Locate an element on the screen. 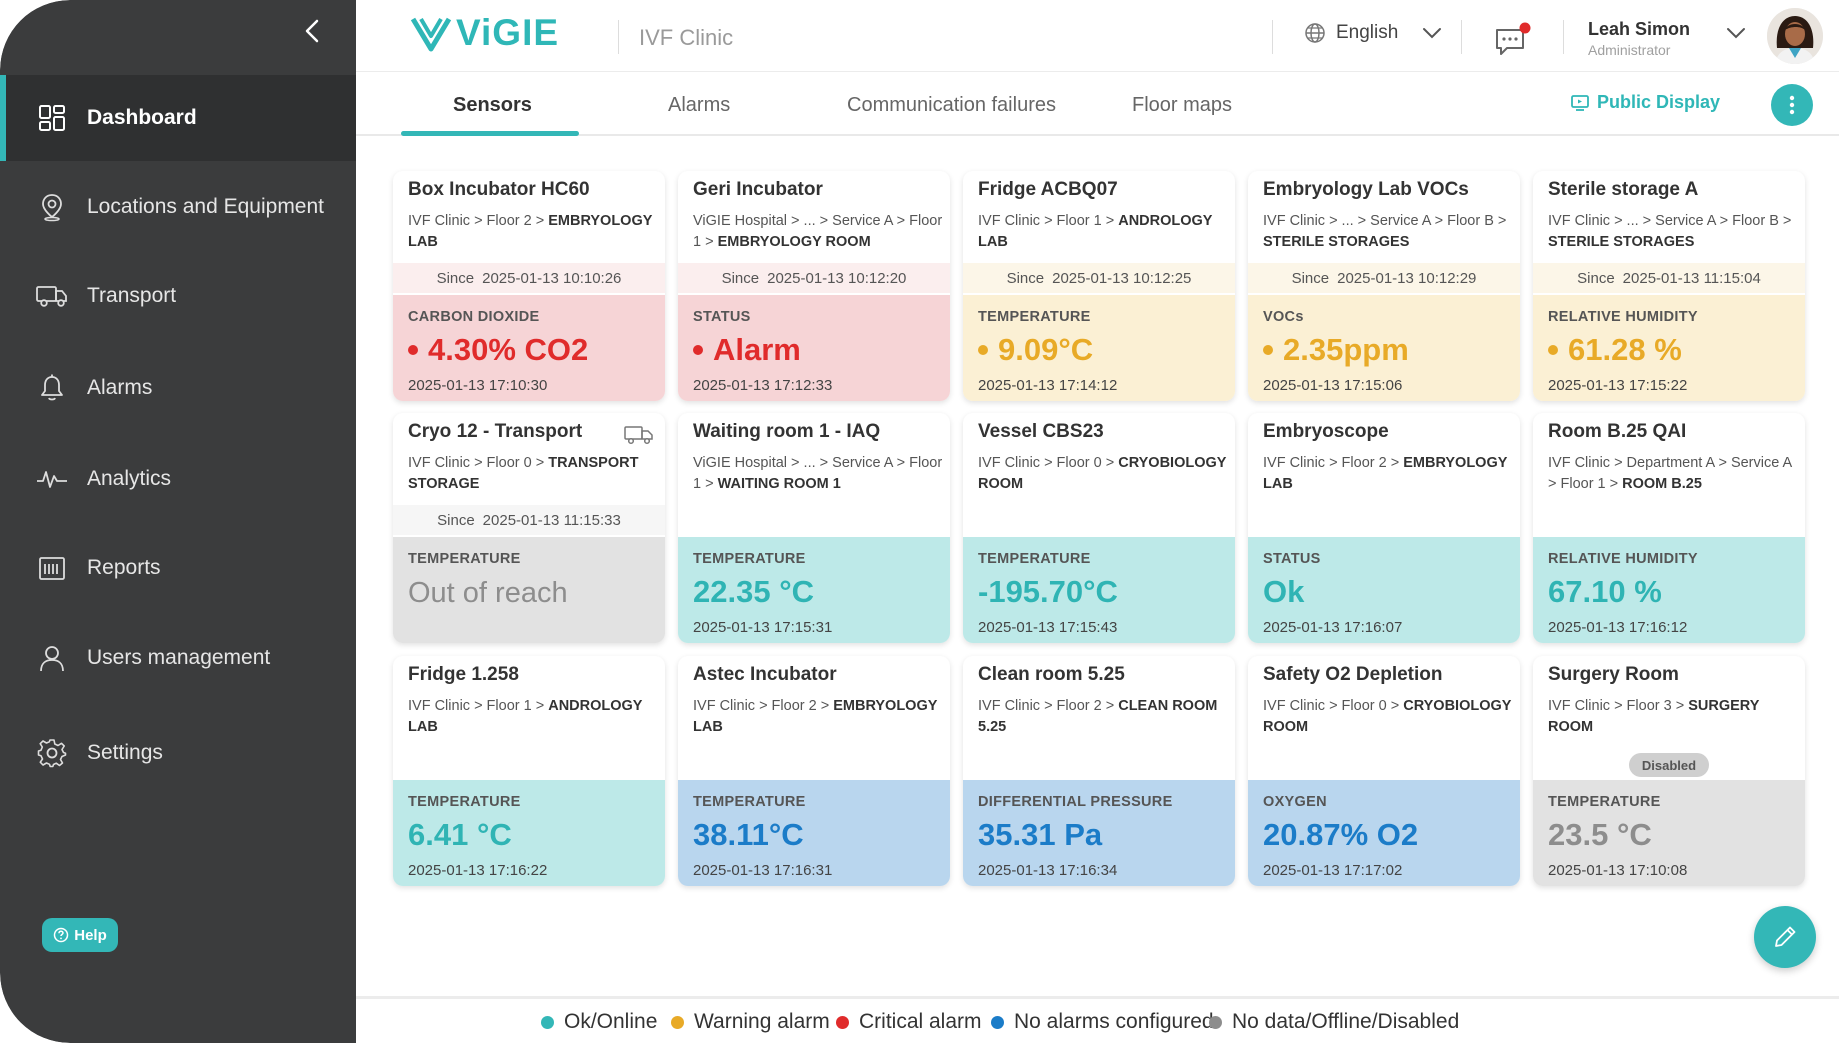 The width and height of the screenshot is (1839, 1043). measurement-value: Out of reach is located at coordinates (488, 593).